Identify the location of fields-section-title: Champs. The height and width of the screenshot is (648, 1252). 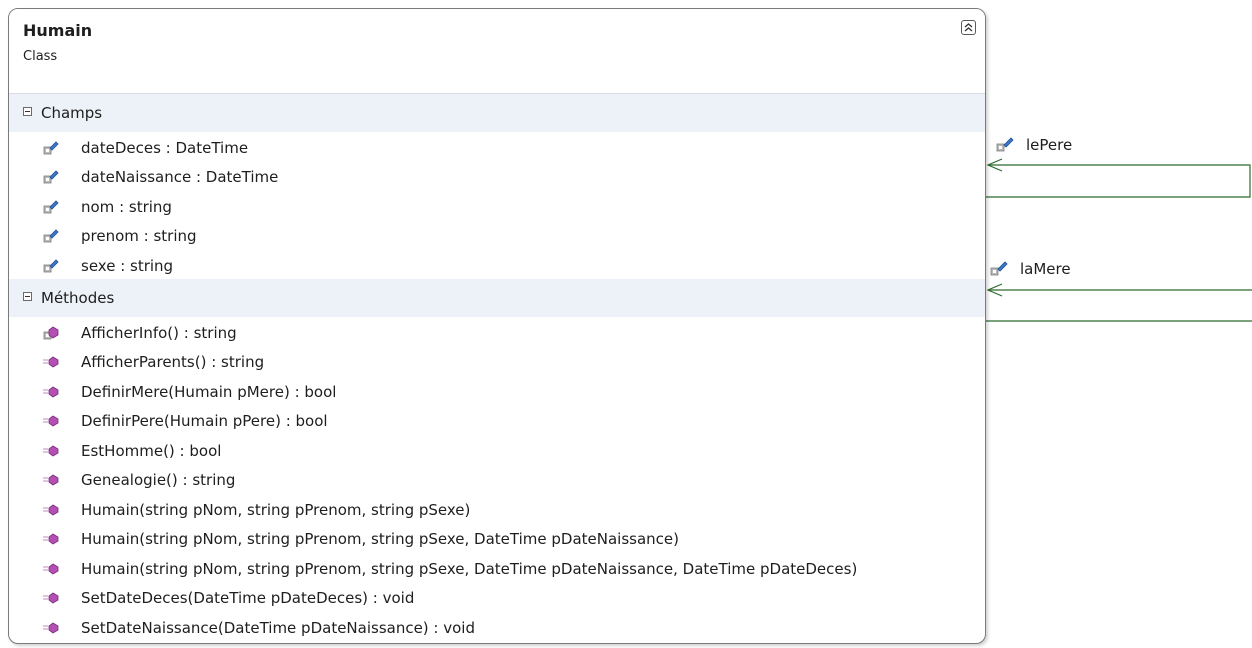
(72, 113).